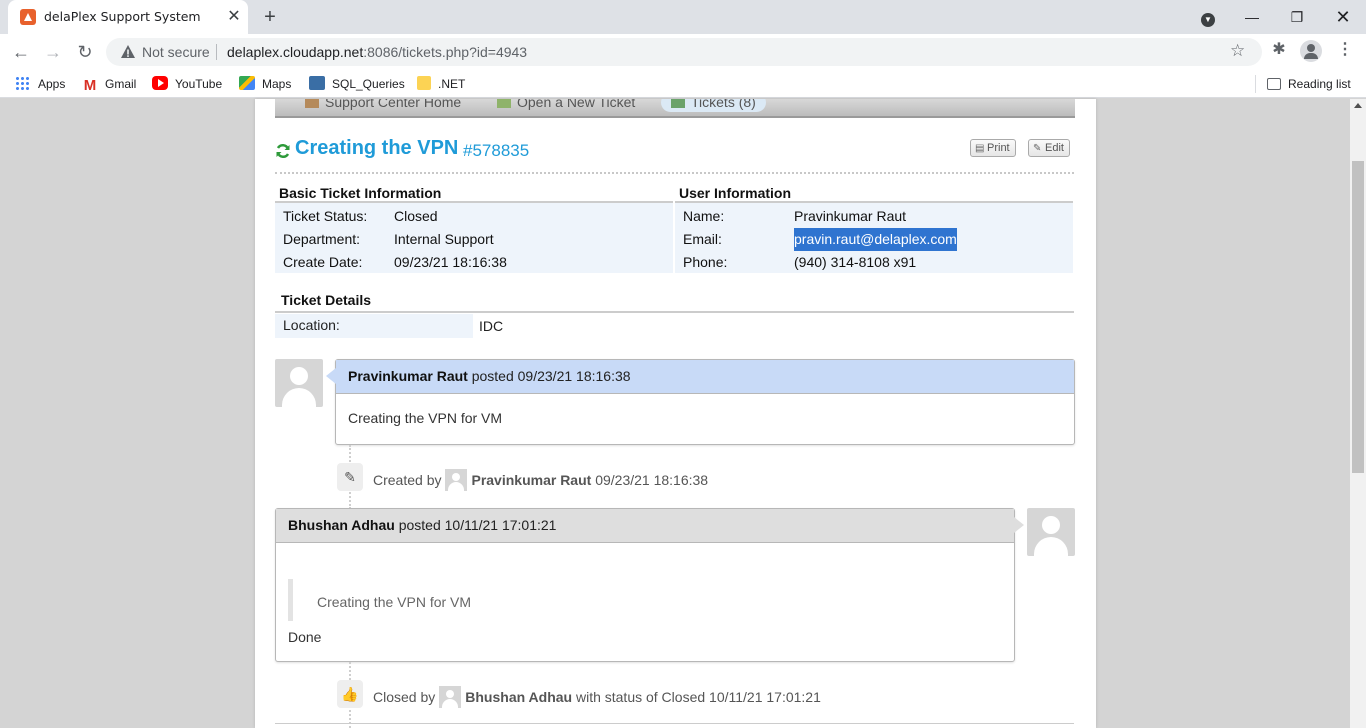 Image resolution: width=1366 pixels, height=728 pixels. Describe the element at coordinates (1358, 105) in the screenshot. I see `scroll-up-arrow-icon` at that location.